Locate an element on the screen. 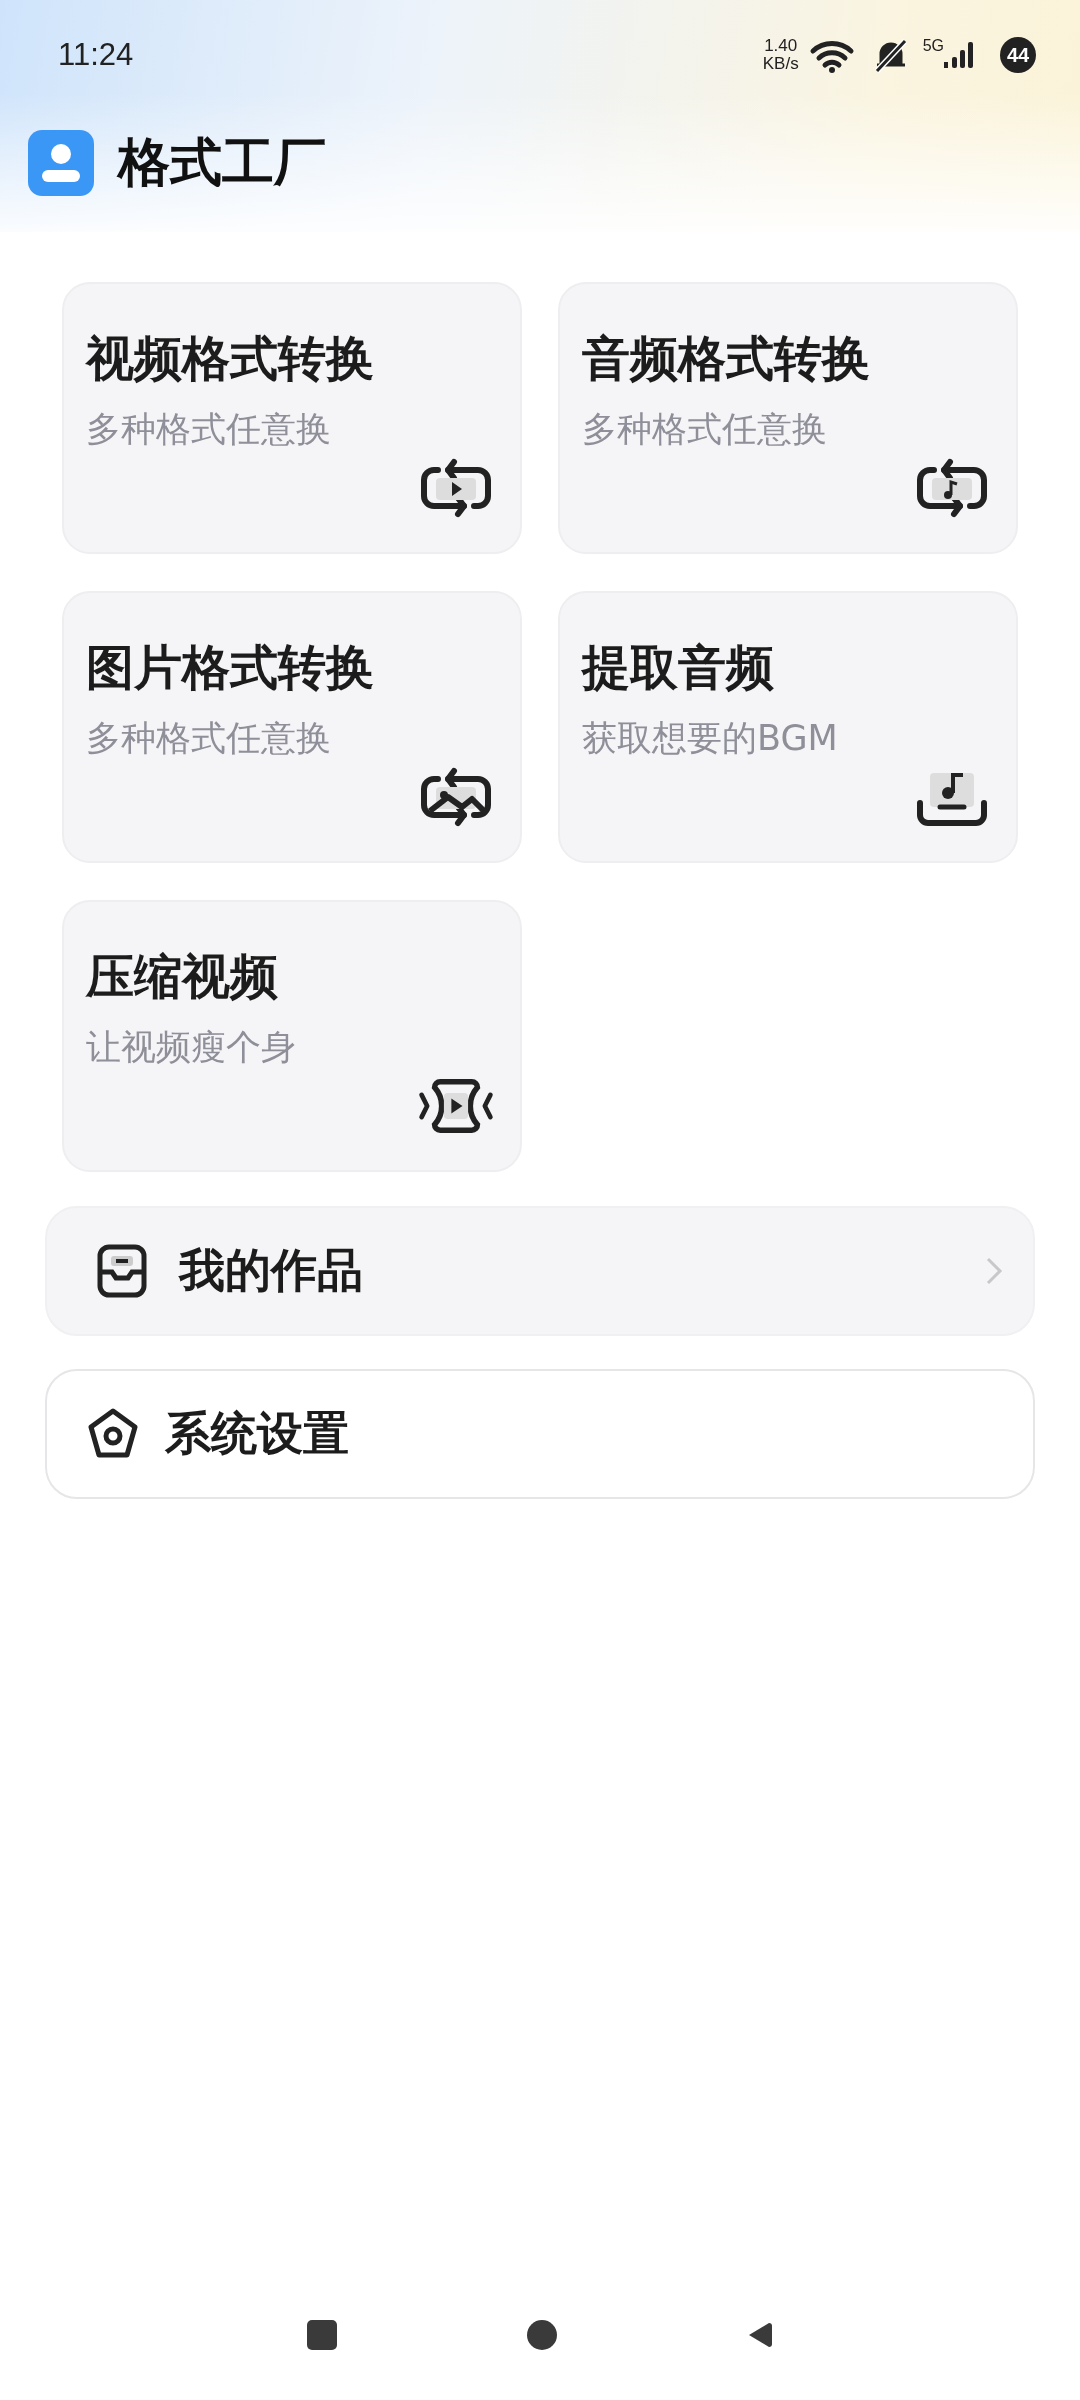 Image resolution: width=1080 pixels, height=2400 pixels. tool-card: 图片格式转换 多种格式任意换 is located at coordinates (292, 727).